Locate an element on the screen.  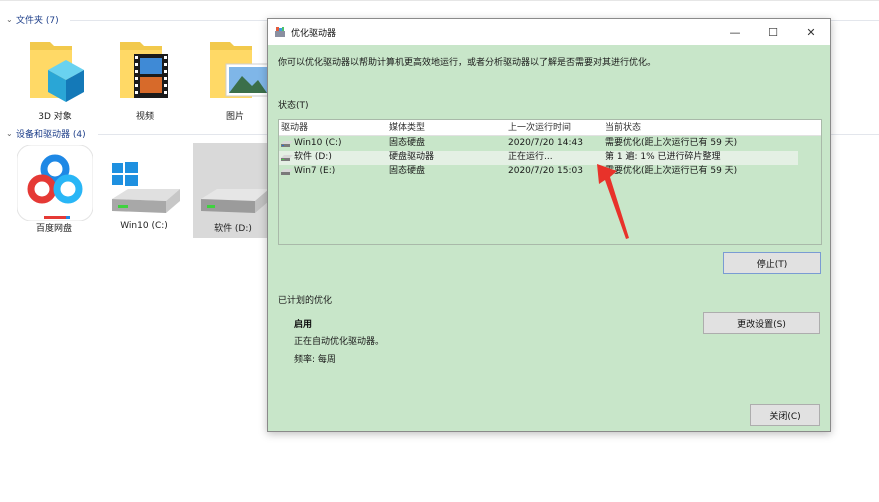
dialog-title: 优化驱动器 is located at coordinates (314, 33).